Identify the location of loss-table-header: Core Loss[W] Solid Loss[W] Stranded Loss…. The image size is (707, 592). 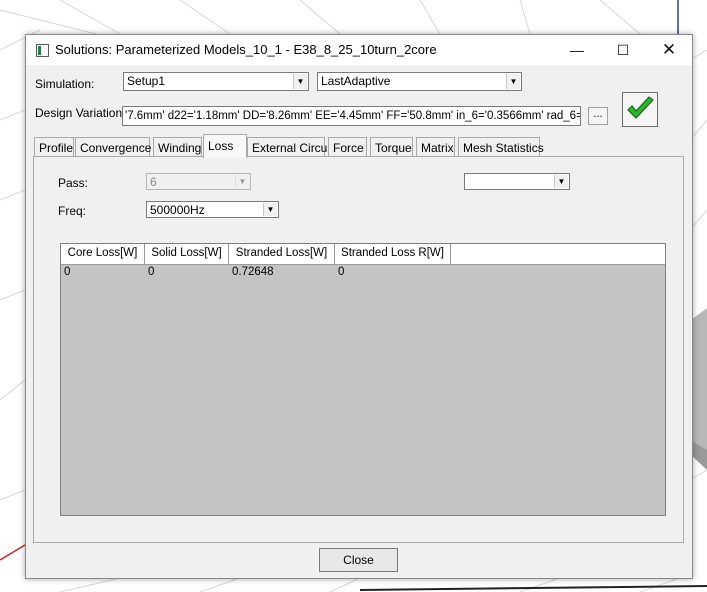
(363, 254).